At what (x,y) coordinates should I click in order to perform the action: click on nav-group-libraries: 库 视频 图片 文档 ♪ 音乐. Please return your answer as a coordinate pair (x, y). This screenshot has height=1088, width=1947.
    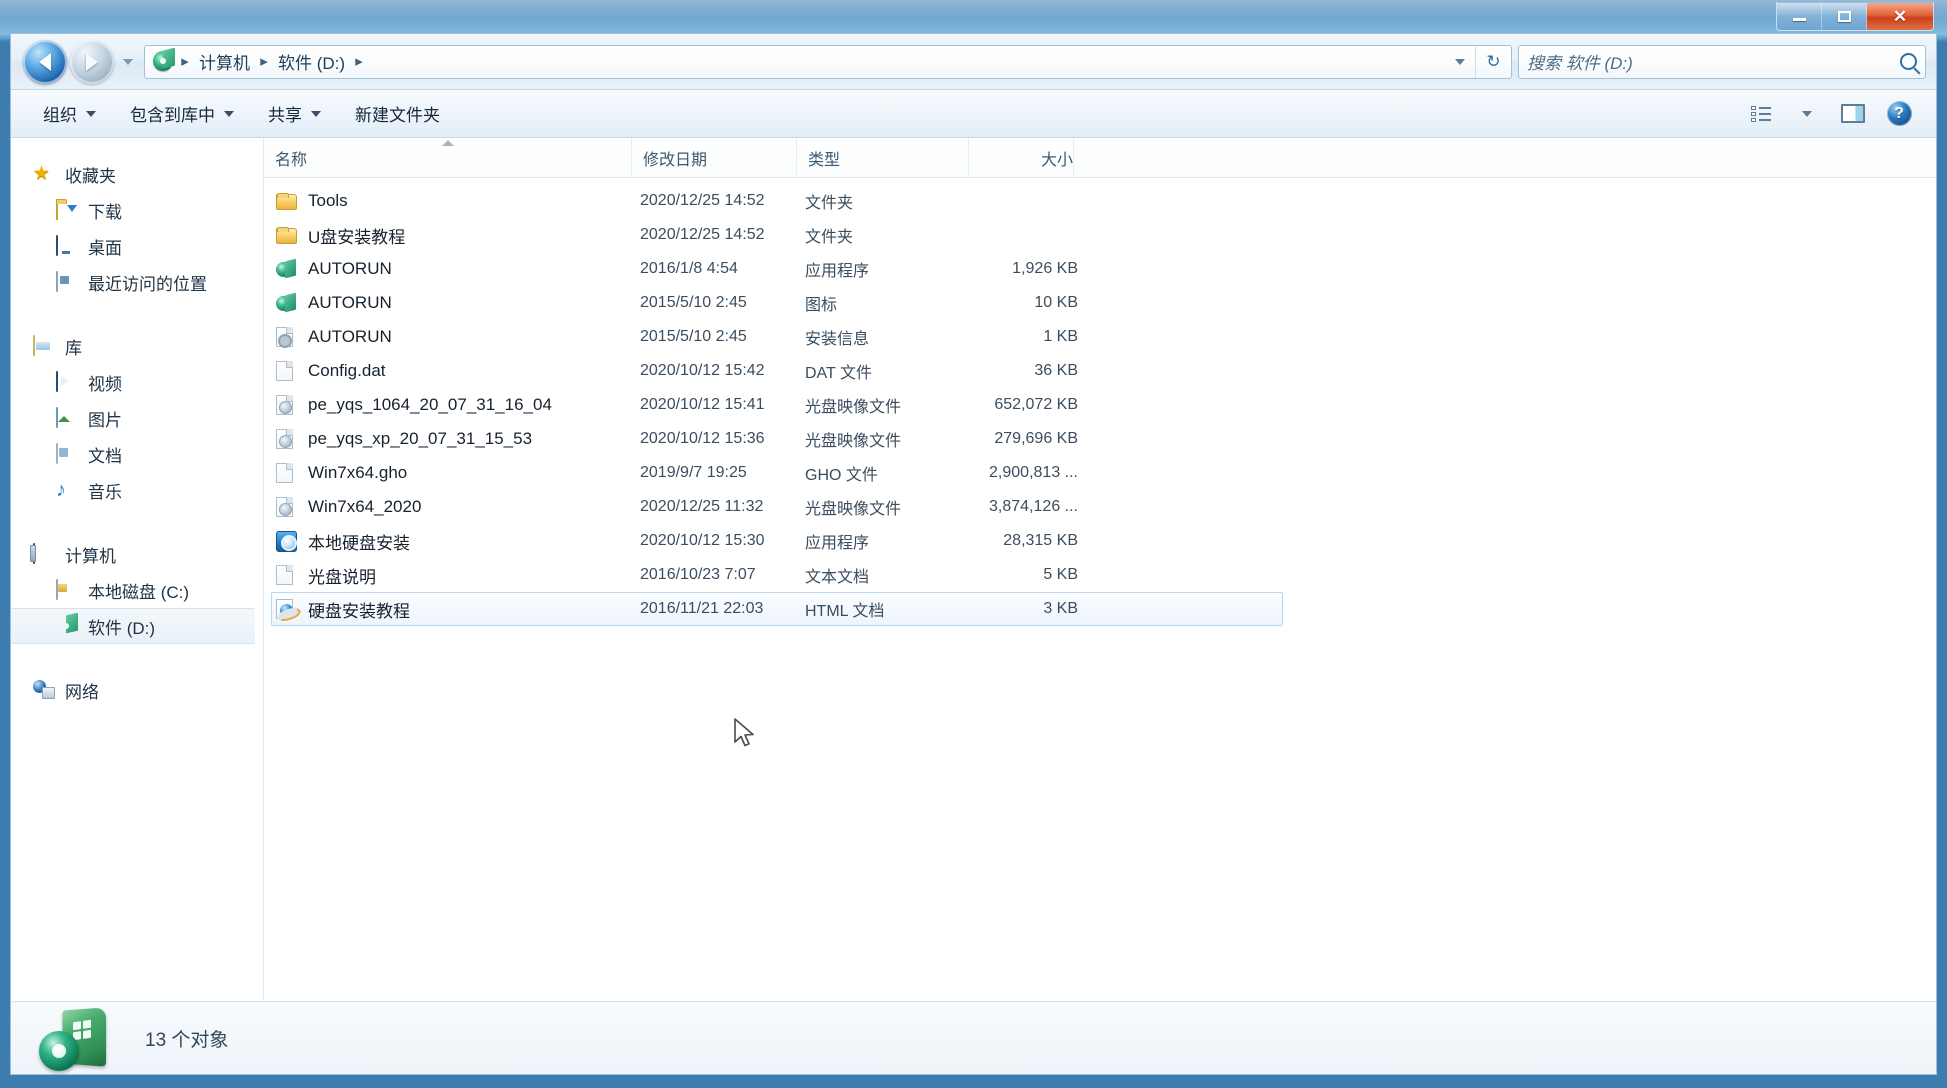
    Looking at the image, I should click on (137, 418).